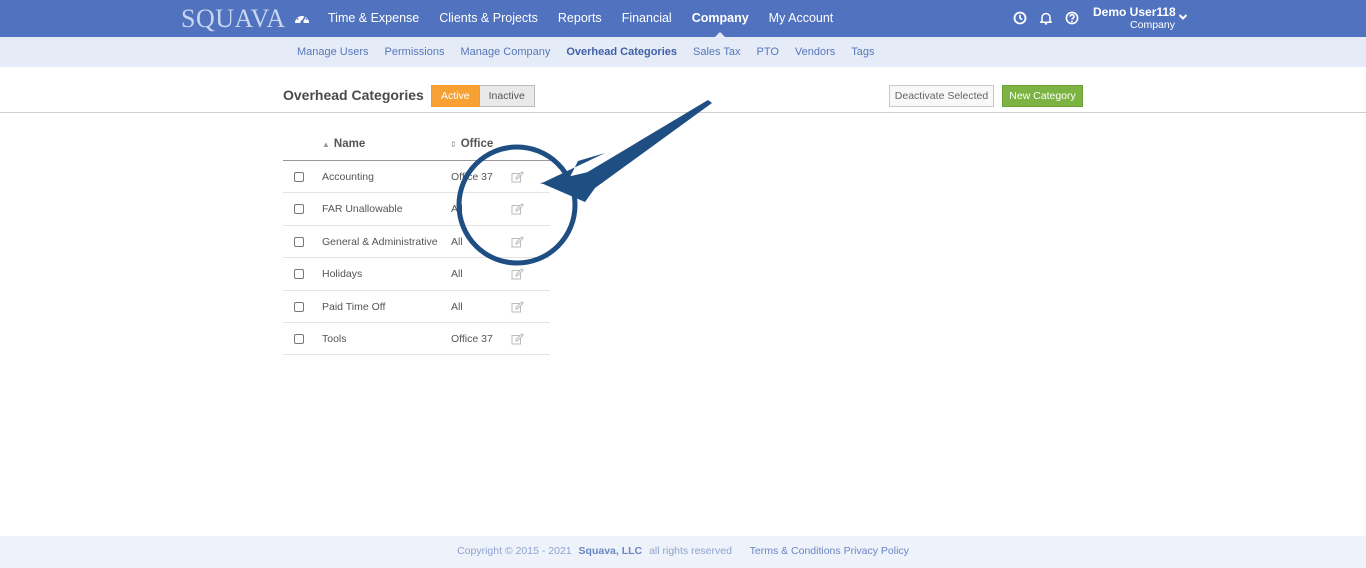 Image resolution: width=1366 pixels, height=568 pixels. Describe the element at coordinates (380, 241) in the screenshot. I see `category-name: General & Administrative` at that location.